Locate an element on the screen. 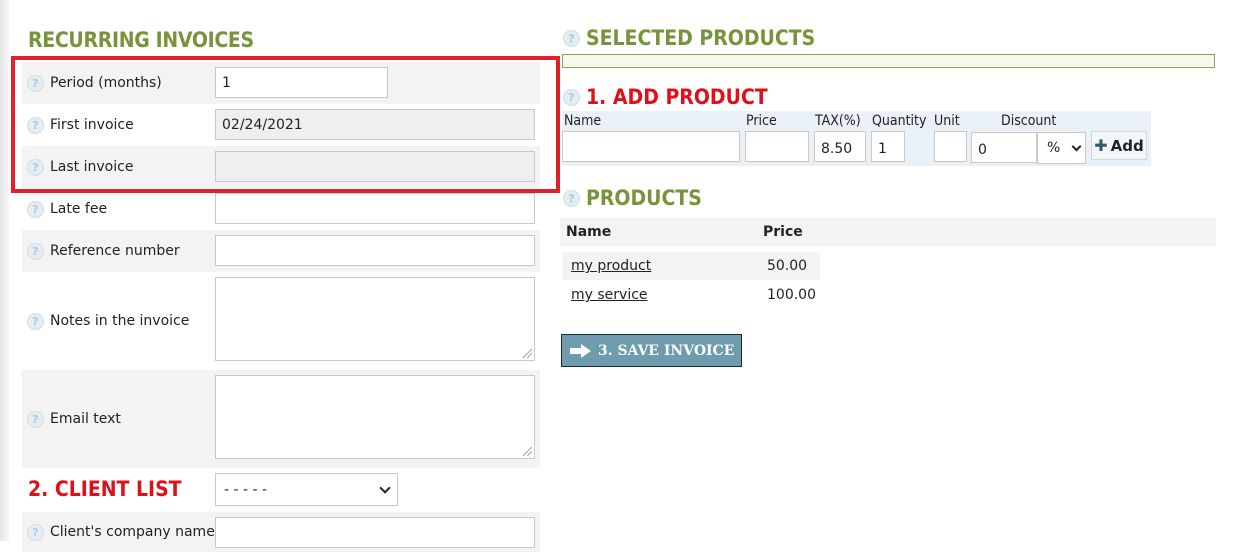  save-invoice-label: 3. SAVE INVOICE is located at coordinates (666, 350).